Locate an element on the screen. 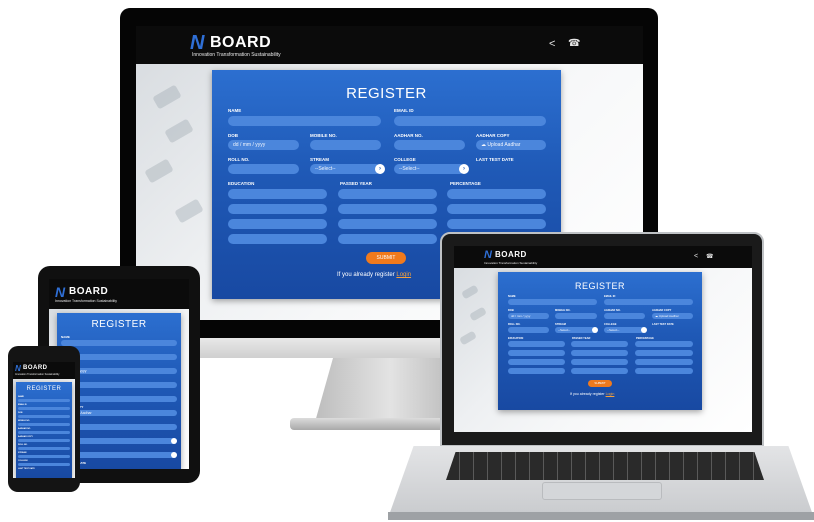 This screenshot has height=522, width=814. laptop-trackpad is located at coordinates (602, 491).